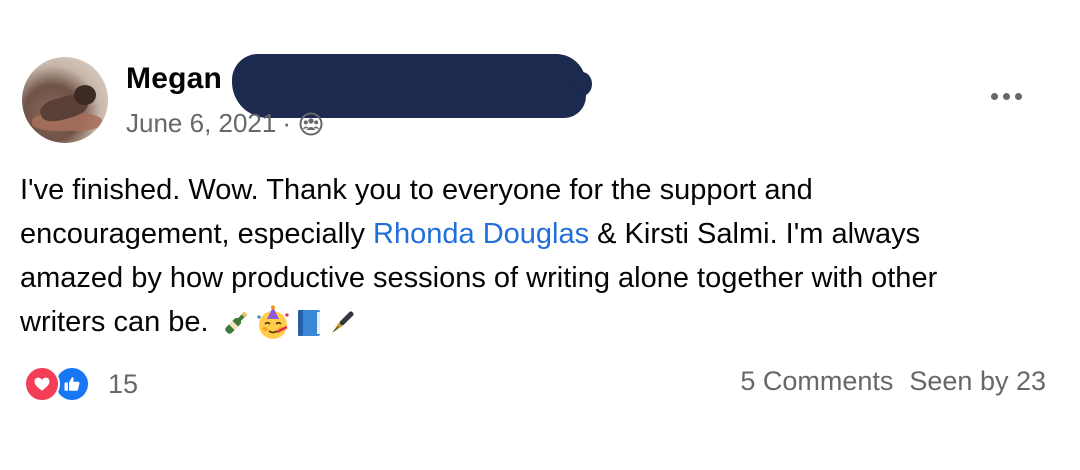 This screenshot has width=1080, height=470. I want to click on blue-book-icon, so click(308, 323).